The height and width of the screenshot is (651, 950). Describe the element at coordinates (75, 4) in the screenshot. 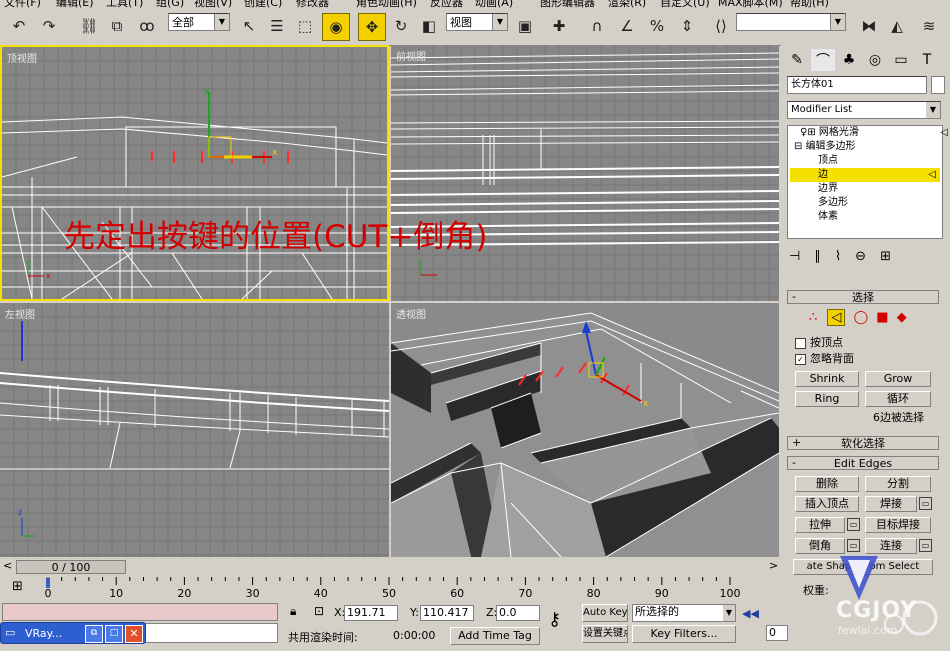

I see `menu-edit: 编辑(E)` at that location.